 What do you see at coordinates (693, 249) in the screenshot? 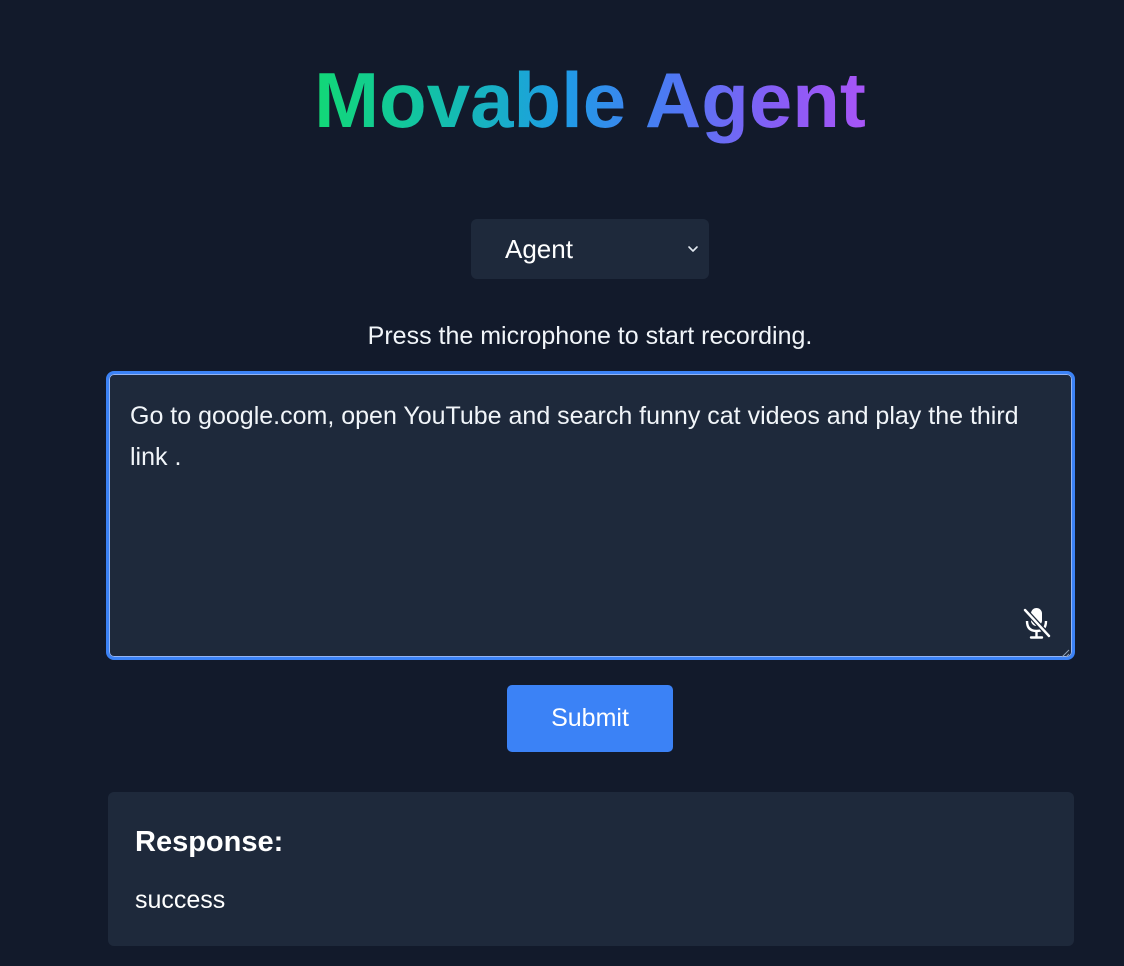
I see `chevron-down-icon` at bounding box center [693, 249].